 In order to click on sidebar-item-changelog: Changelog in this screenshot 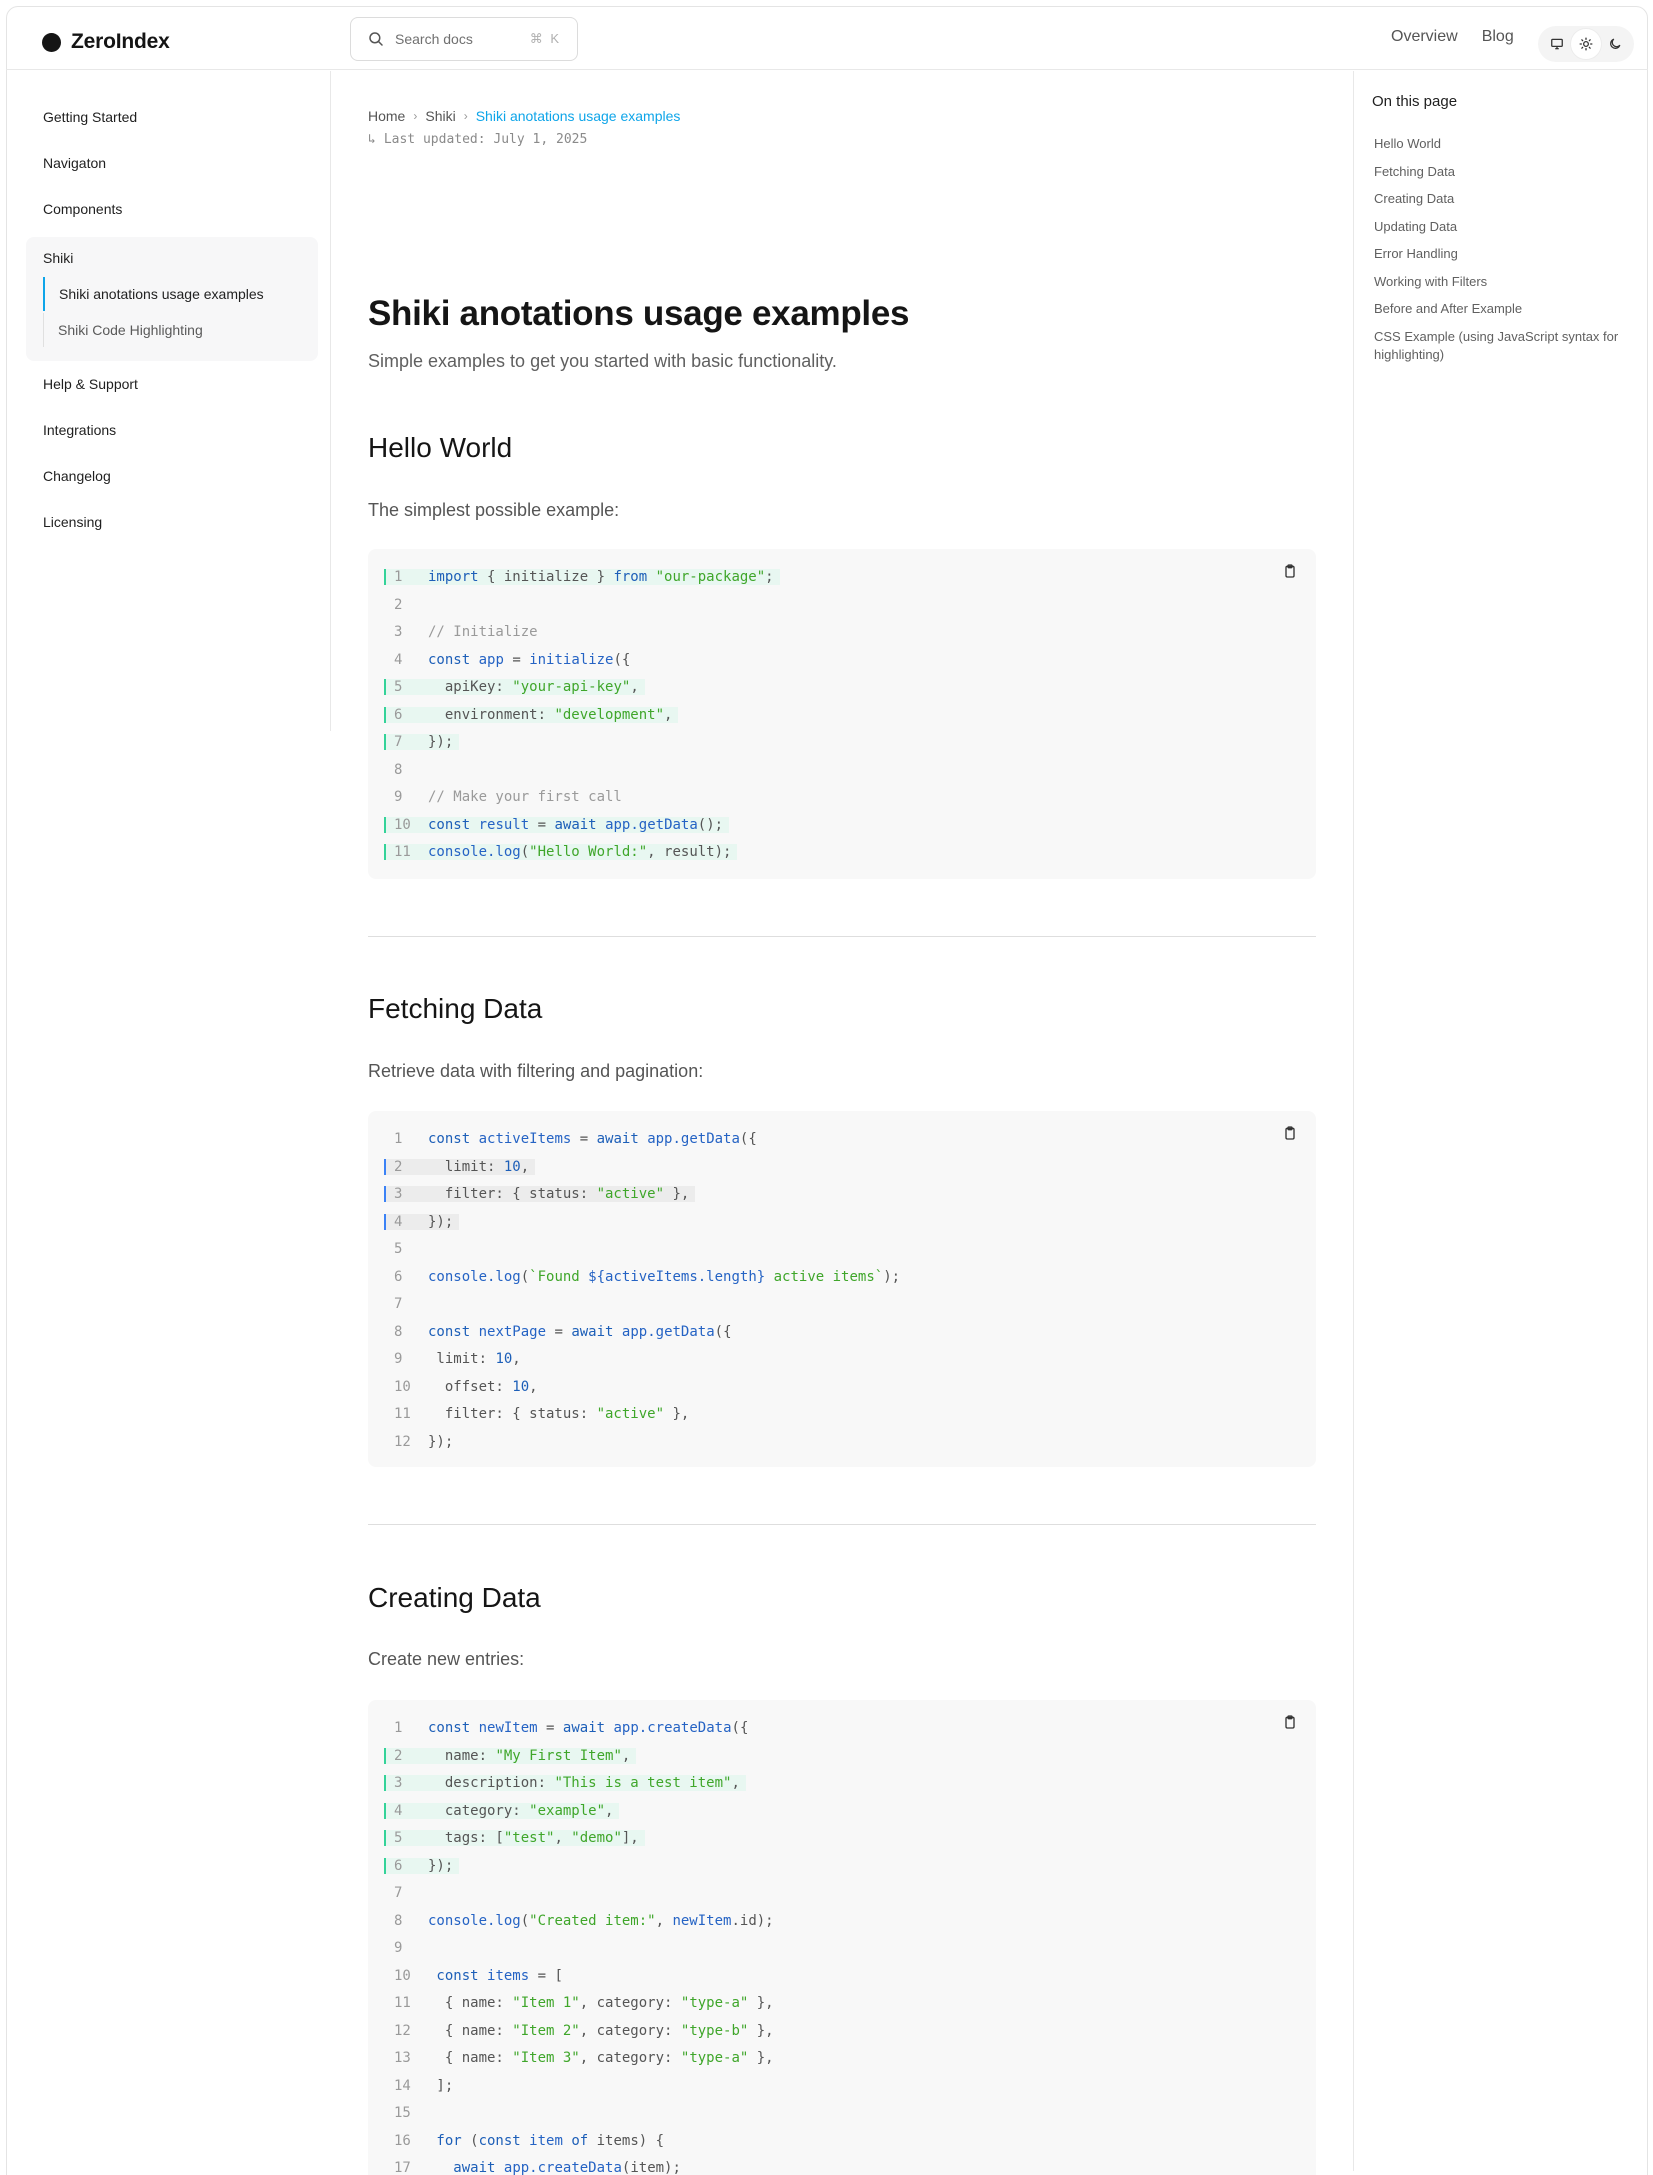, I will do `click(77, 476)`.